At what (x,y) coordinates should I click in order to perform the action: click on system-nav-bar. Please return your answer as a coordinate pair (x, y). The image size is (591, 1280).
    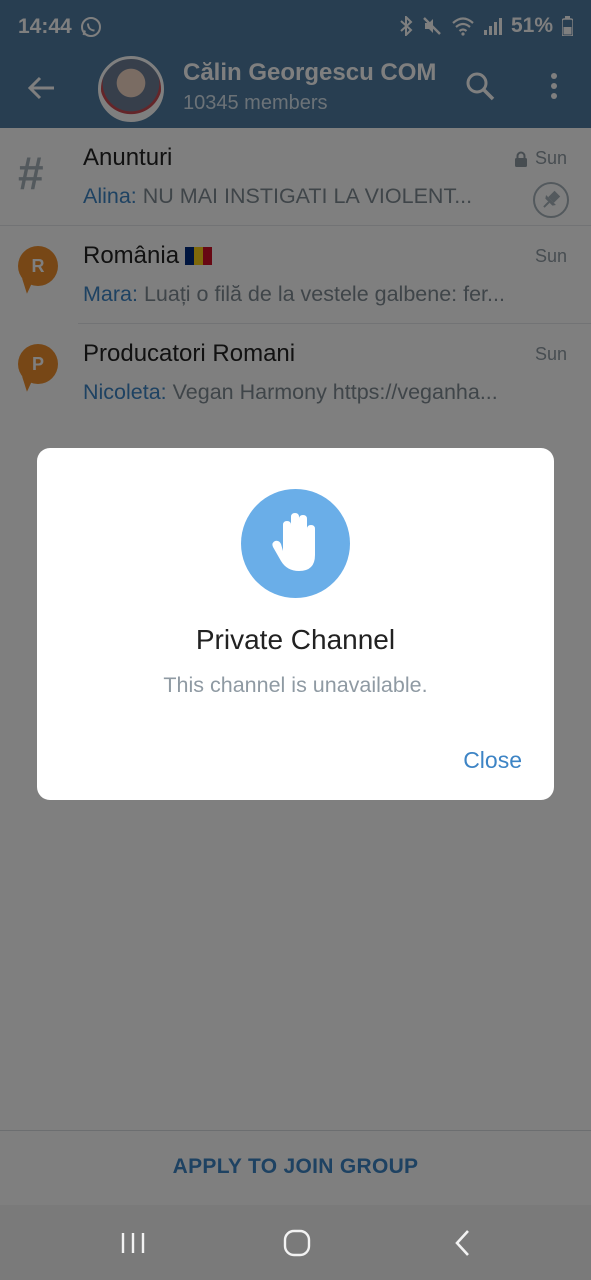
    Looking at the image, I should click on (295, 1242).